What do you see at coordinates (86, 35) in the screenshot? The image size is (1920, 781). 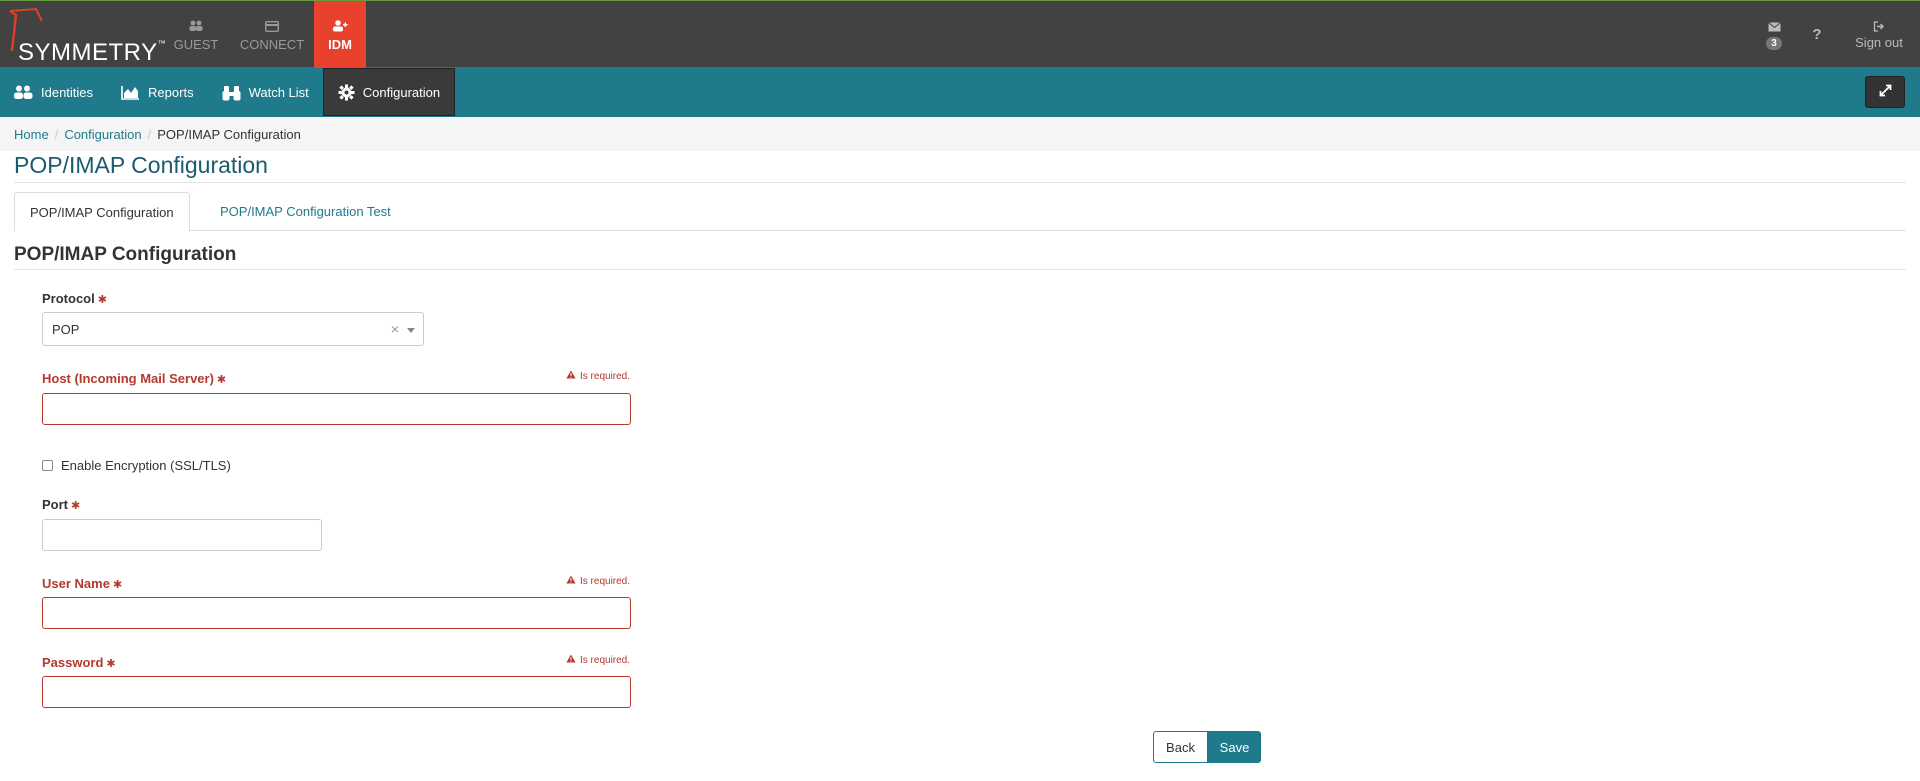 I see `symmetry-logo: SYMMETRY™` at bounding box center [86, 35].